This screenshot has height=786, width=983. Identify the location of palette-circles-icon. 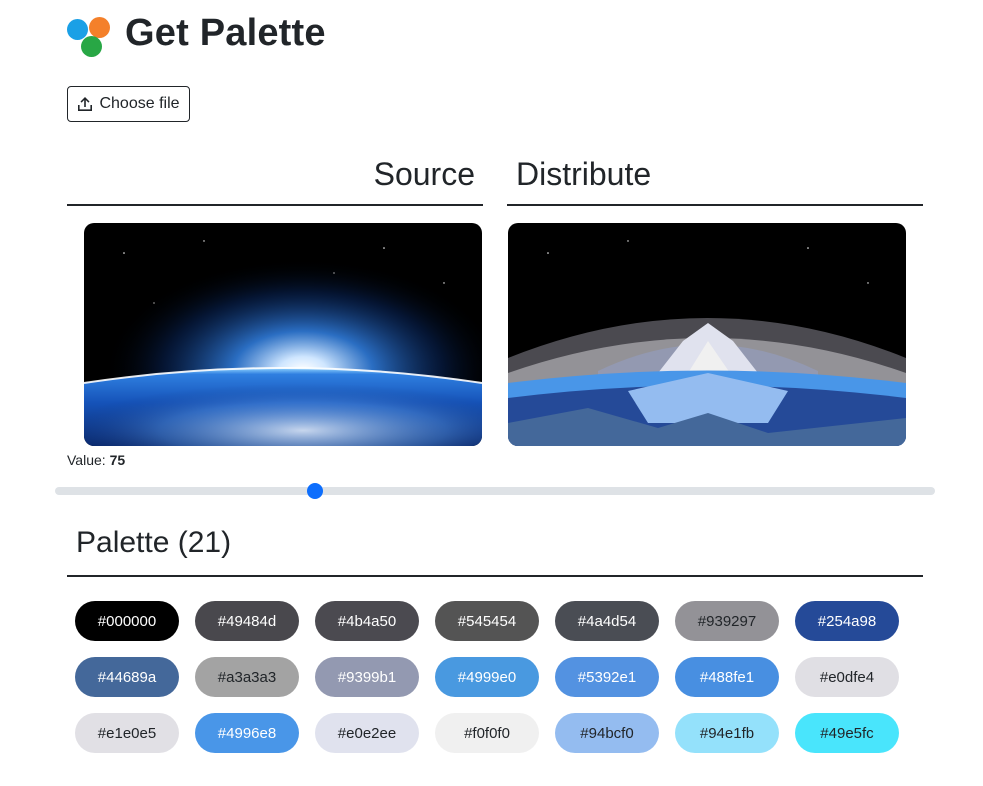
(90, 38).